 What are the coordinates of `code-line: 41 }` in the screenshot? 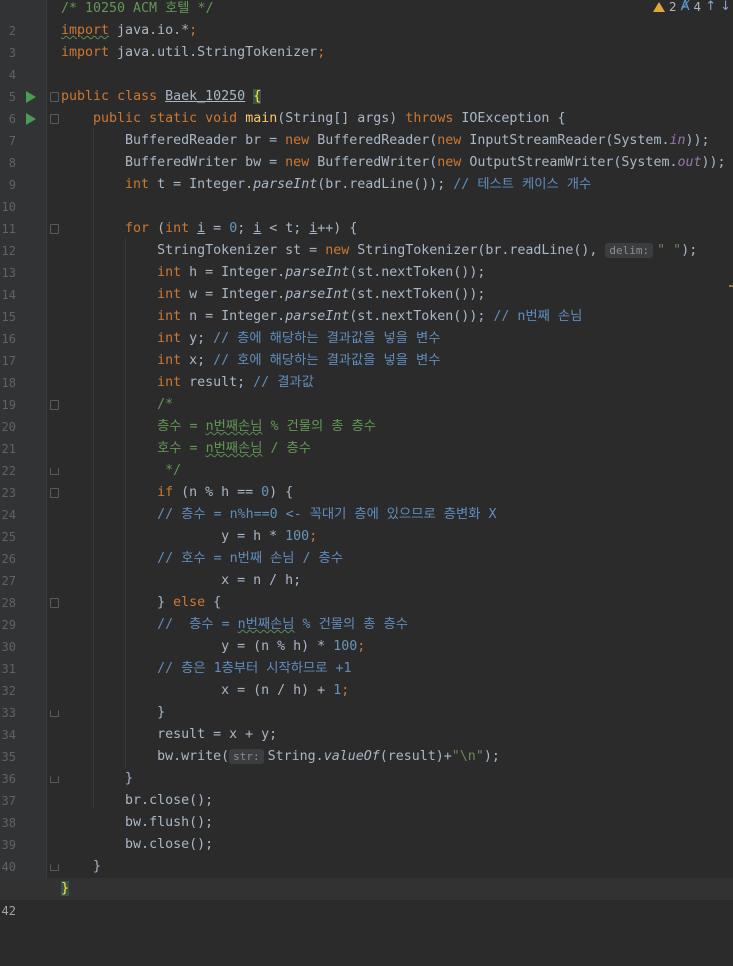 It's located at (366, 876).